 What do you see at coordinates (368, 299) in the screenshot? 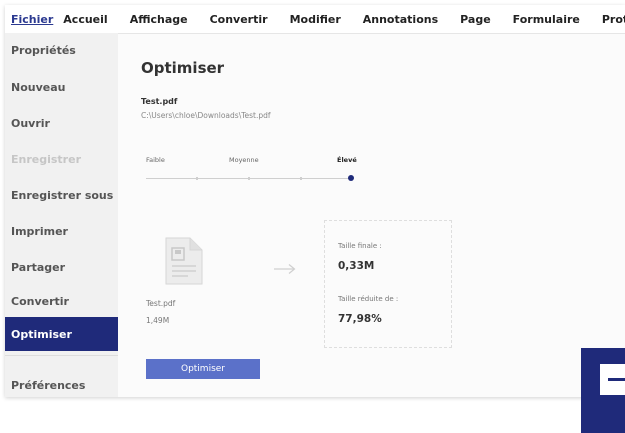
I see `reduced-size-label: Taille réduite de :` at bounding box center [368, 299].